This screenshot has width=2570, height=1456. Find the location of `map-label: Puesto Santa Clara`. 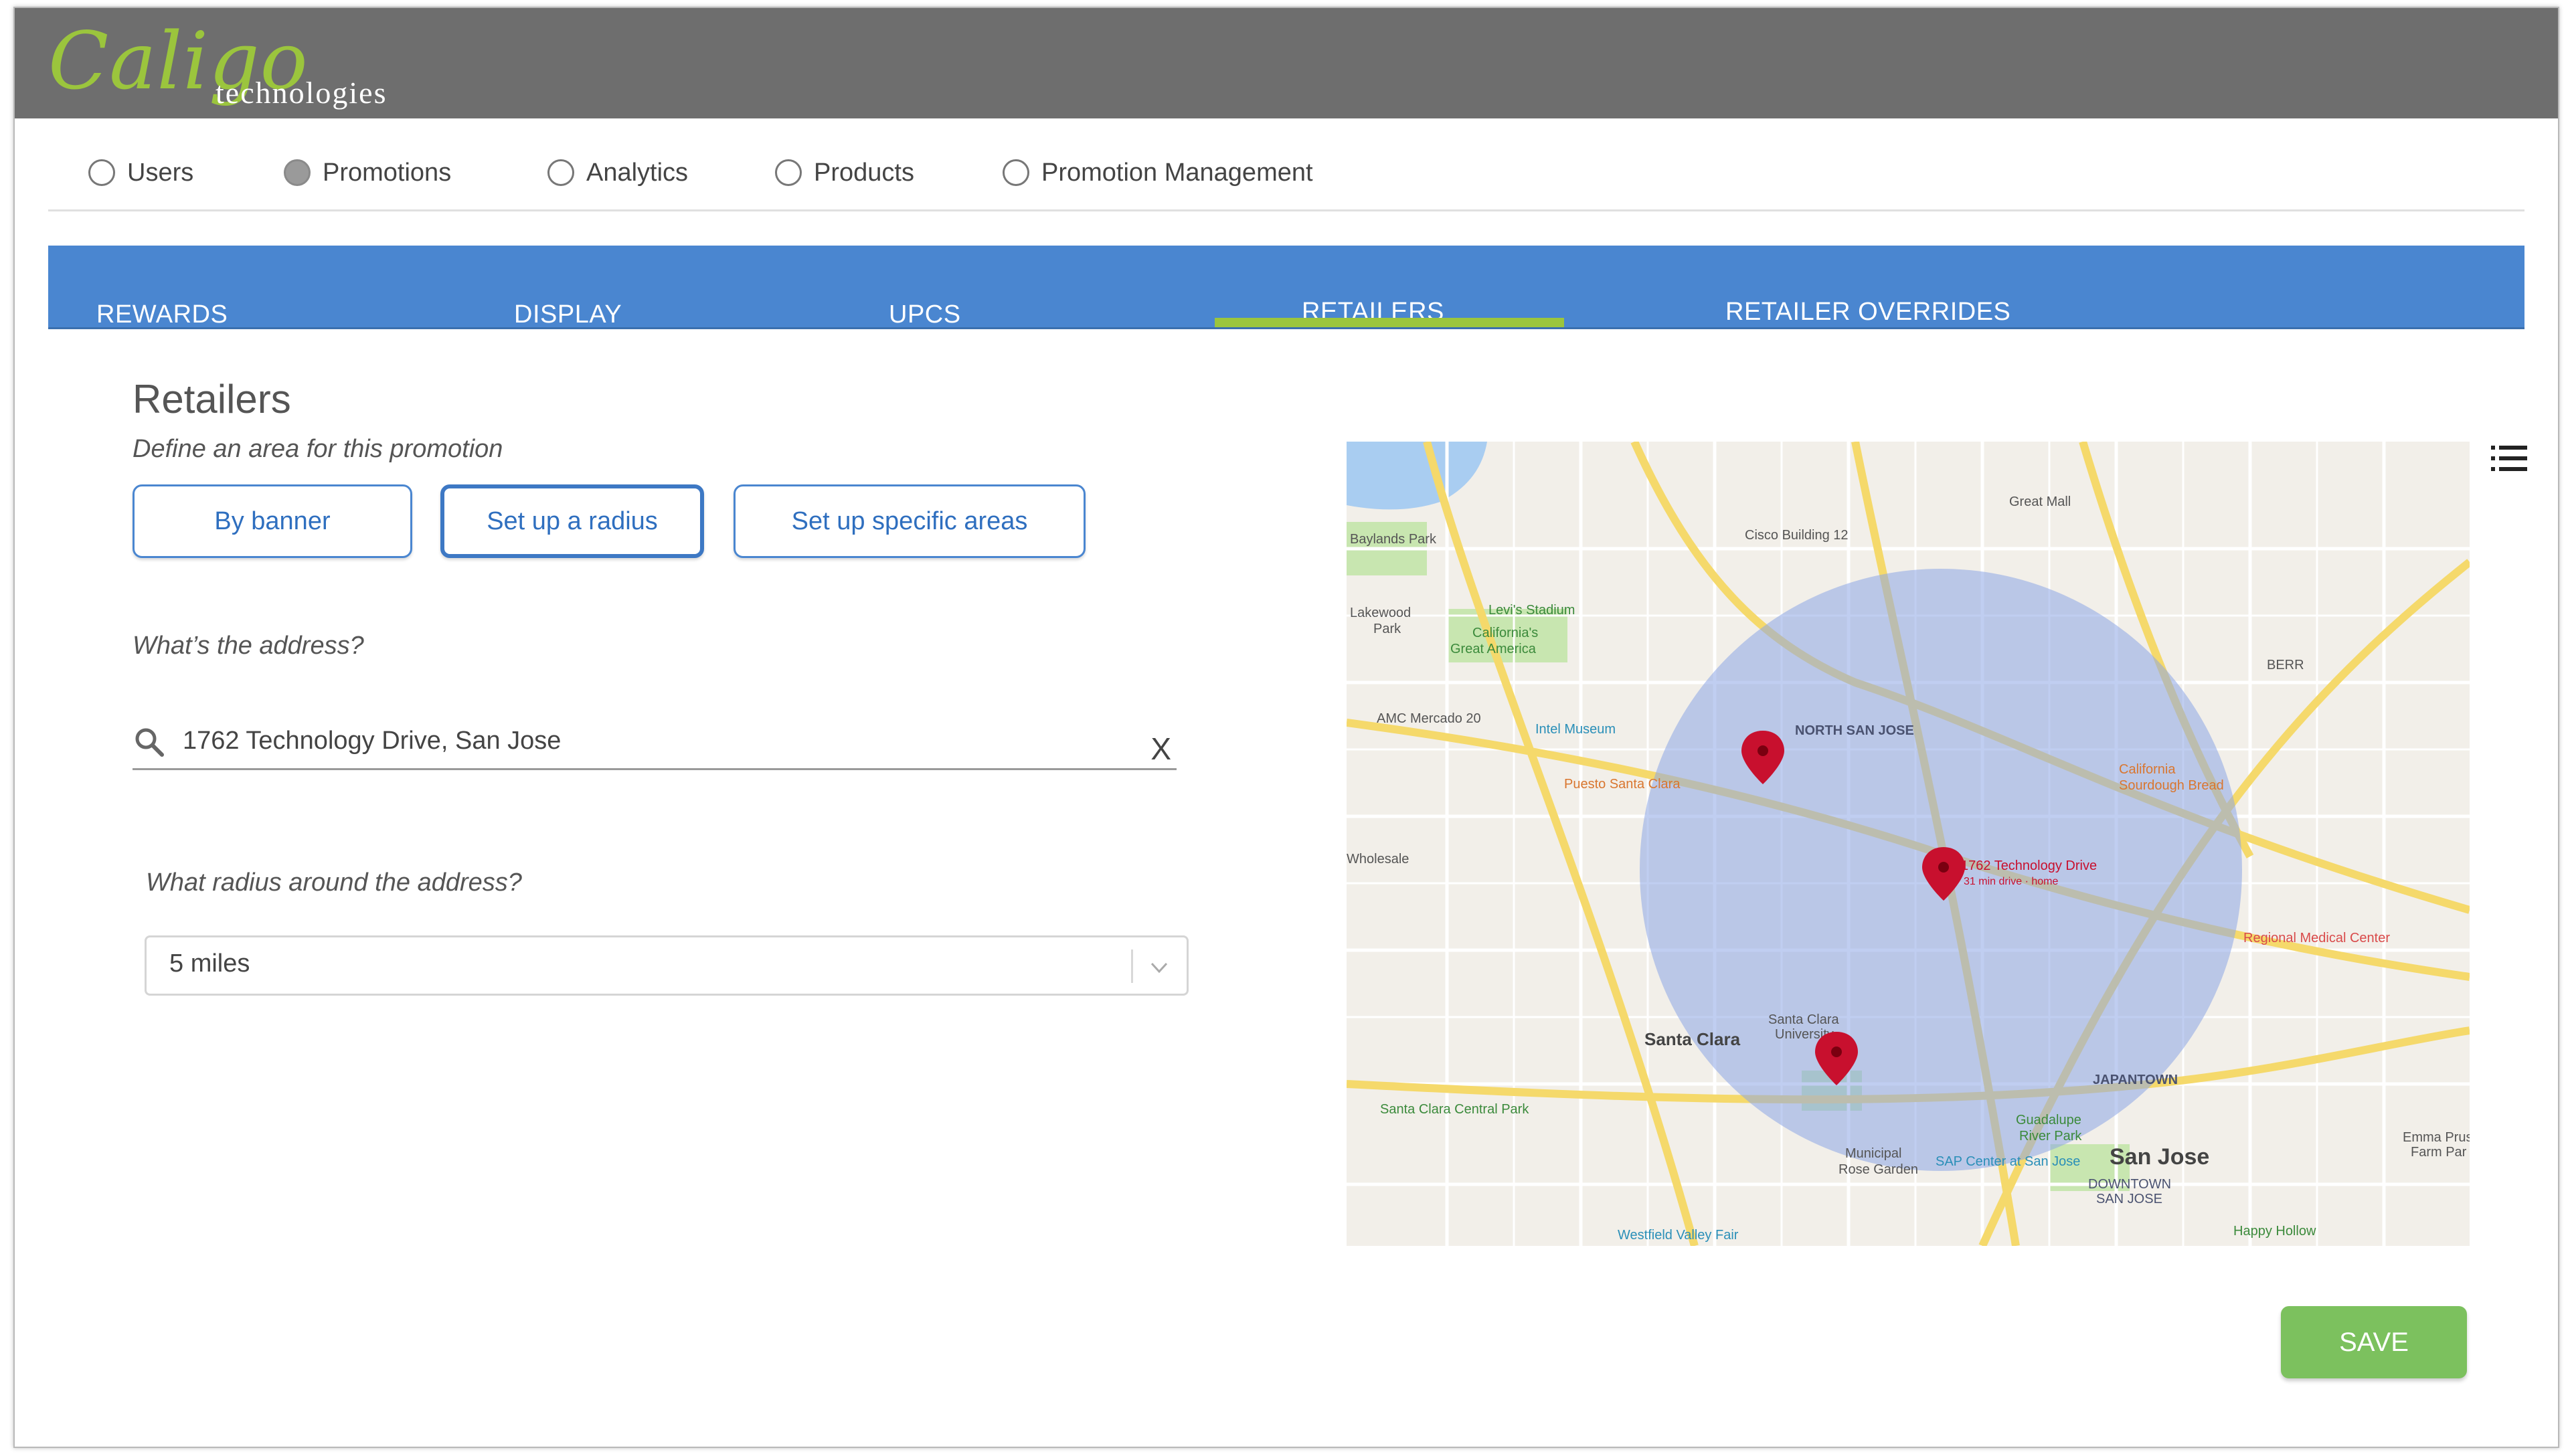

map-label: Puesto Santa Clara is located at coordinates (1623, 784).